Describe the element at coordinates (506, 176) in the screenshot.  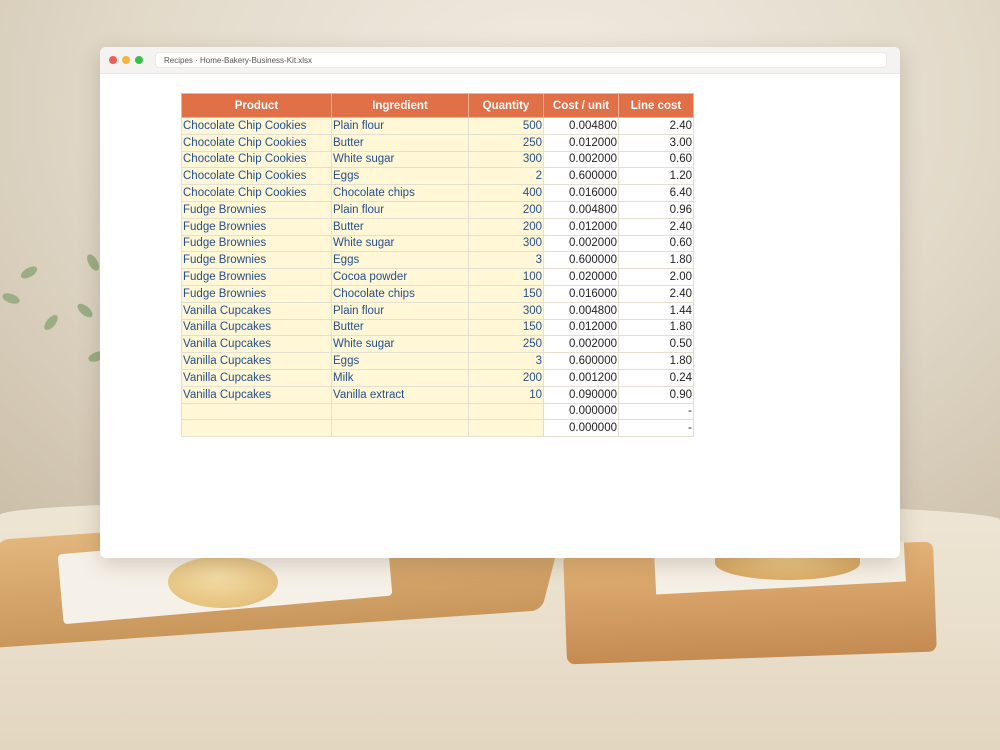
I see `quantity-cell: 2` at that location.